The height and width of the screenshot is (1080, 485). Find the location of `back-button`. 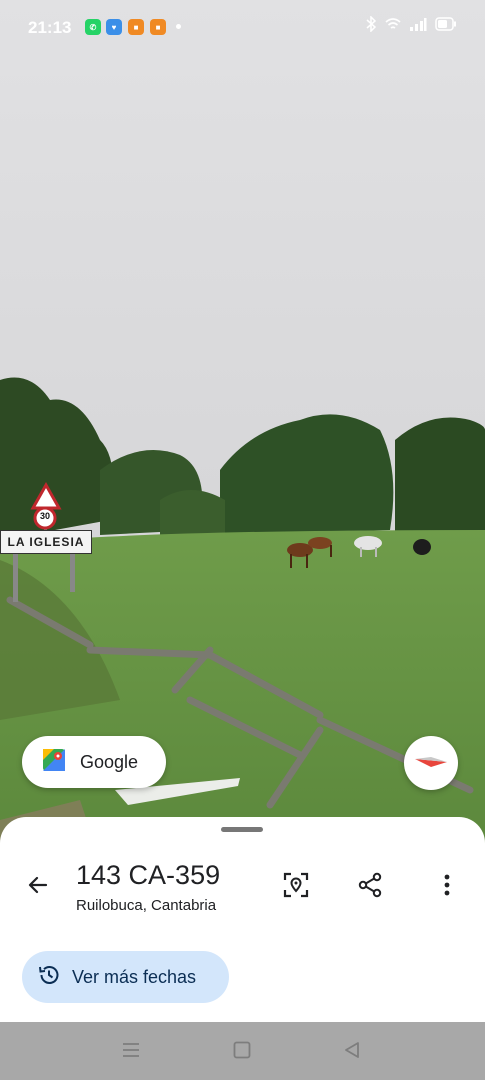

back-button is located at coordinates (38, 887).